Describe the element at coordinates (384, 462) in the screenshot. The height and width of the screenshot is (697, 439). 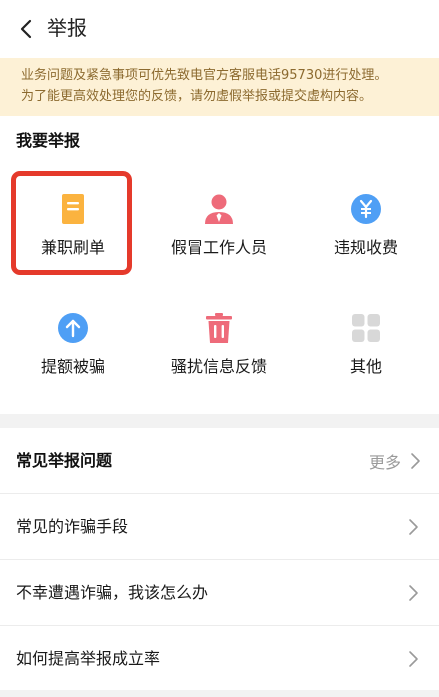
I see `more-label: 更多` at that location.